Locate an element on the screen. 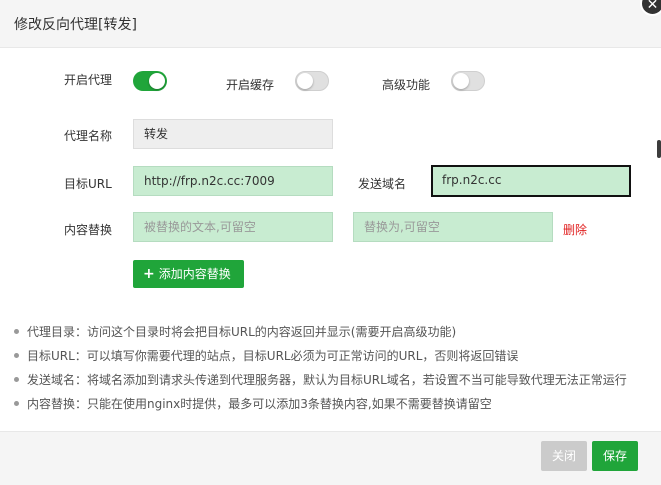  dialog-header: 修改反向代理[转发] is located at coordinates (330, 24).